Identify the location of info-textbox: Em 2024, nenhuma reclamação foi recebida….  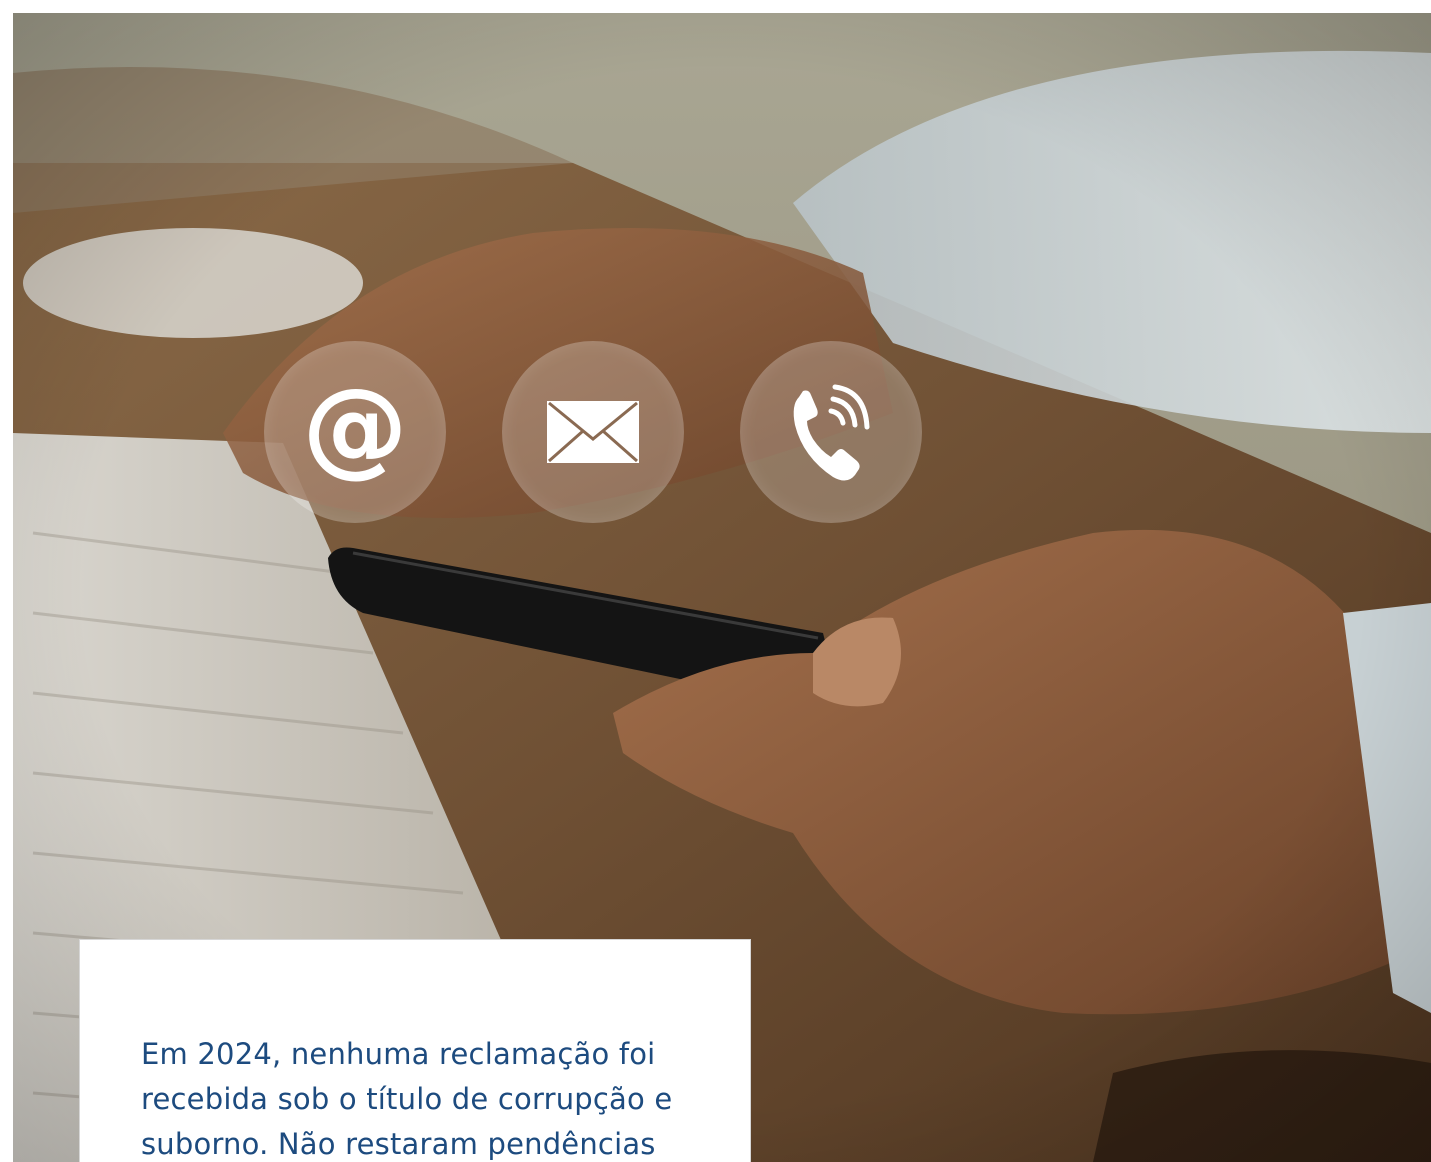
(415, 1050).